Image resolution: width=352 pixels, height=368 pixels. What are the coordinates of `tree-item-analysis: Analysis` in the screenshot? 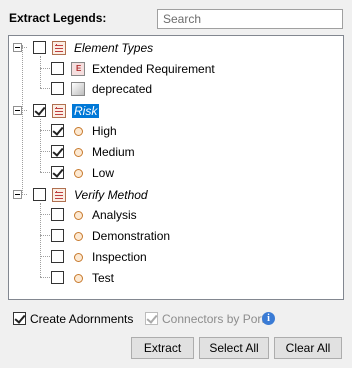 It's located at (176, 215).